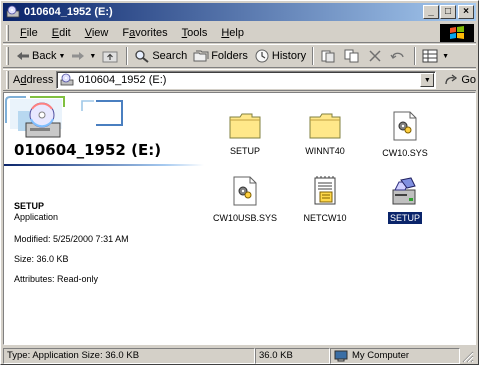 This screenshot has width=479, height=365. Describe the element at coordinates (7, 56) in the screenshot. I see `toolbar-grip` at that location.